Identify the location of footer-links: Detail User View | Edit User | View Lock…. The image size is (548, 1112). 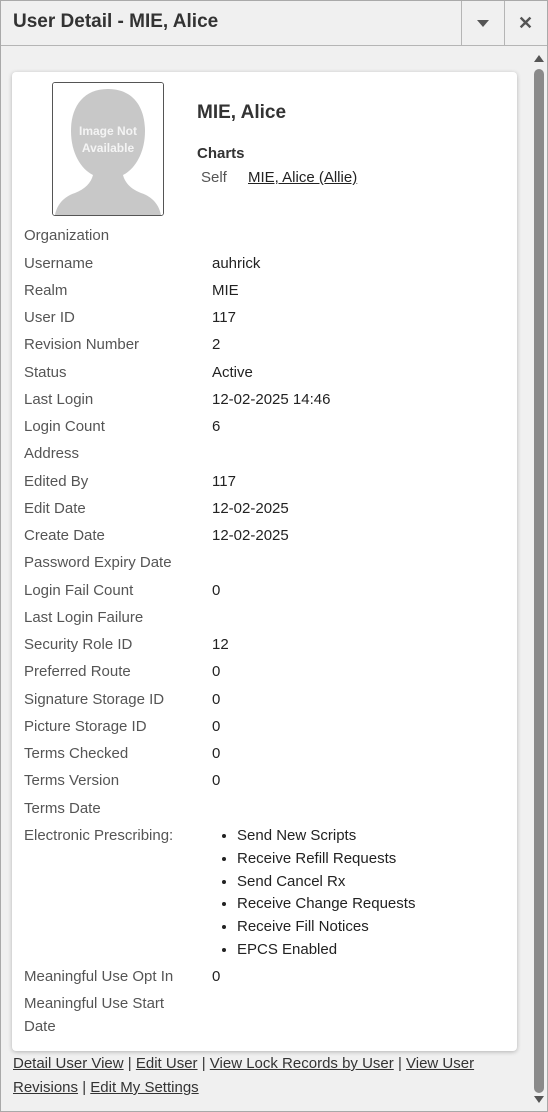
(263, 1076).